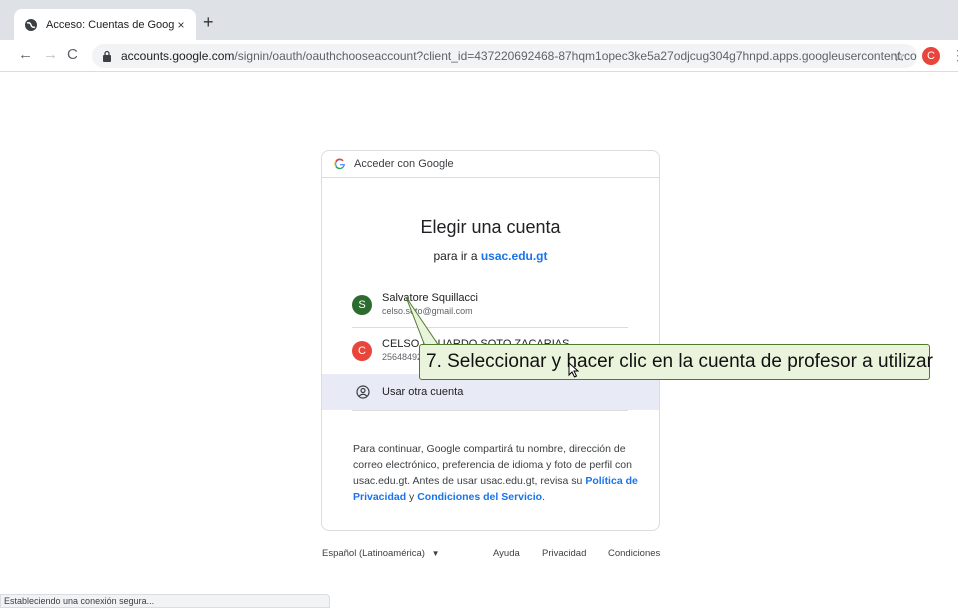  What do you see at coordinates (340, 164) in the screenshot?
I see `google-logo-icon` at bounding box center [340, 164].